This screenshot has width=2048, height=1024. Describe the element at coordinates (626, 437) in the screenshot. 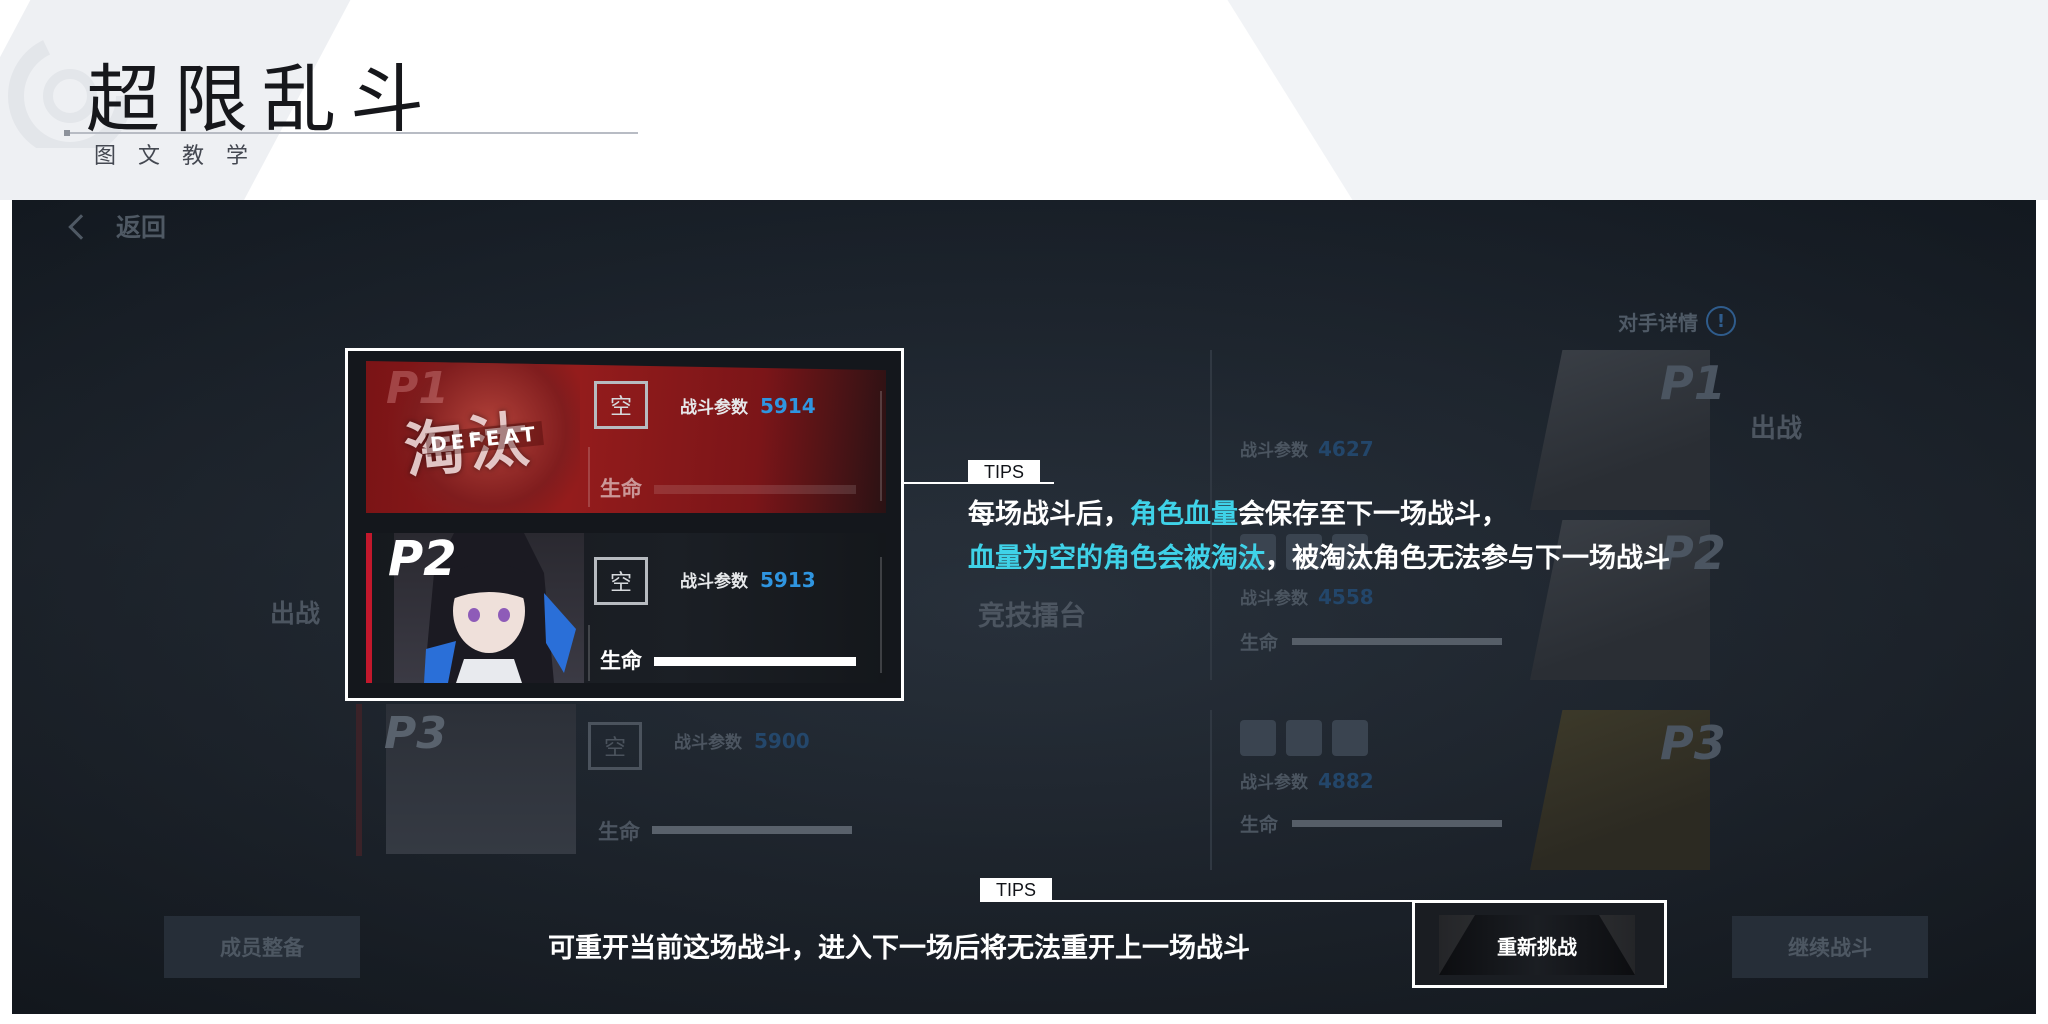

I see `team-row-p1: P1 淘汰 DEFEAT 空 战斗参数 5914 生命` at that location.